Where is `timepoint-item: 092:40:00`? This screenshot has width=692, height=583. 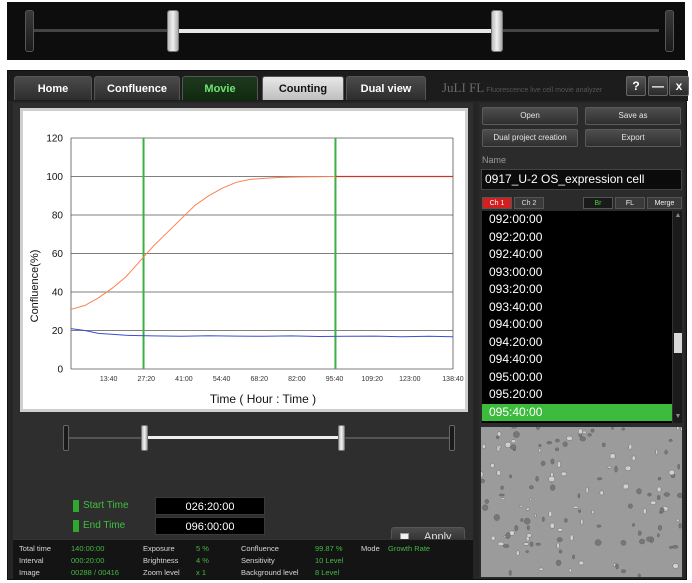
timepoint-item: 092:40:00 is located at coordinates (577, 255).